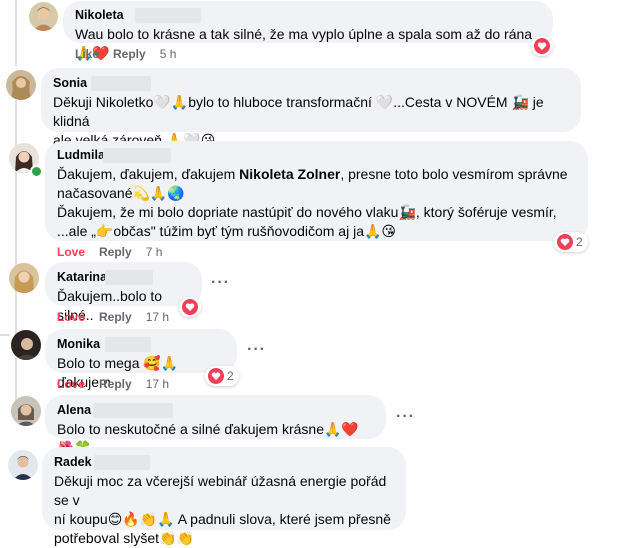 This screenshot has width=641, height=548. I want to click on like-button: Like, so click(87, 54).